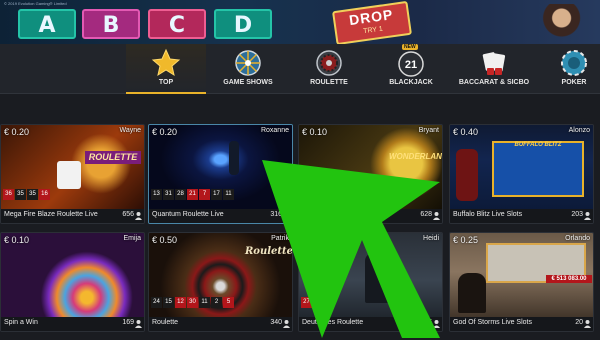  I want to click on game-title: Buffalo Blitz Live Slots, so click(488, 214).